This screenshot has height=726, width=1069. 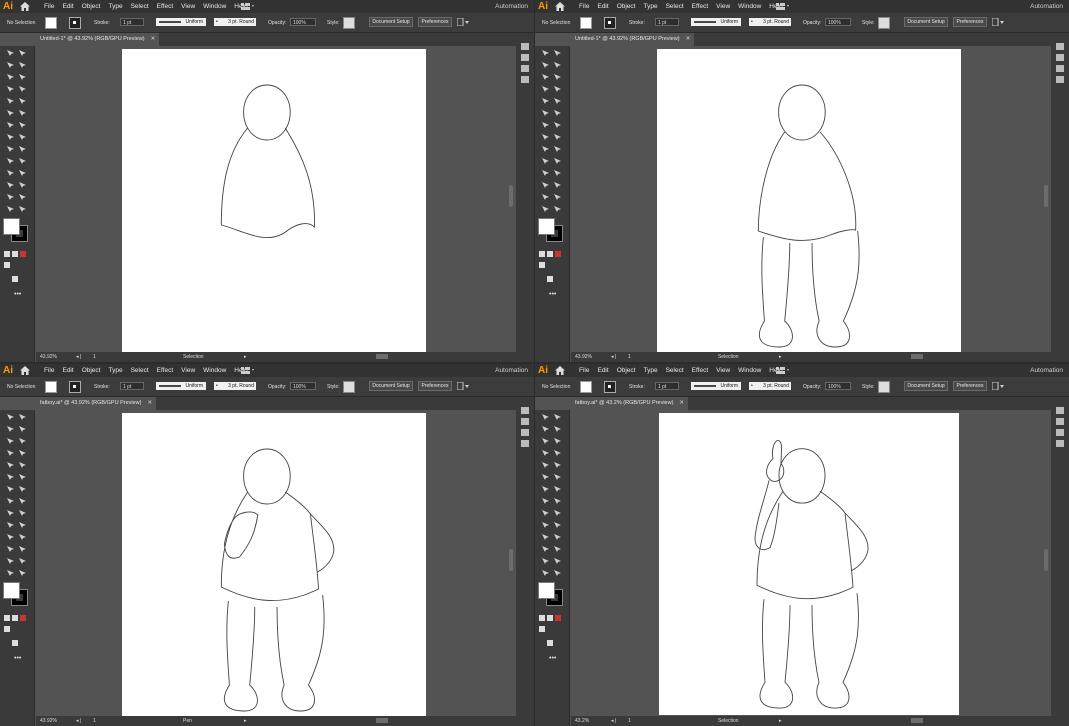 What do you see at coordinates (165, 6) in the screenshot?
I see `menu-effect: Effect` at bounding box center [165, 6].